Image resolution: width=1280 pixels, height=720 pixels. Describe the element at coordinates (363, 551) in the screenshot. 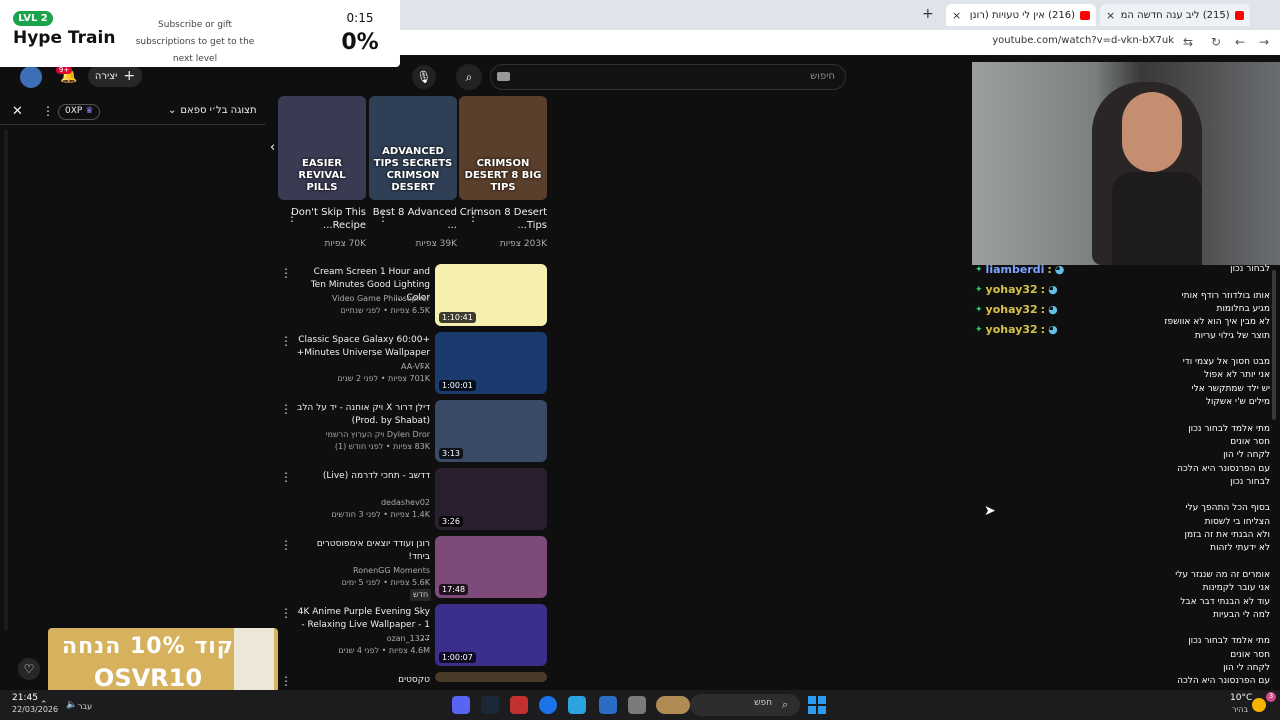

I see `video-title: רונן ועודד יוצאים אימפוסטרים ביחד!` at that location.